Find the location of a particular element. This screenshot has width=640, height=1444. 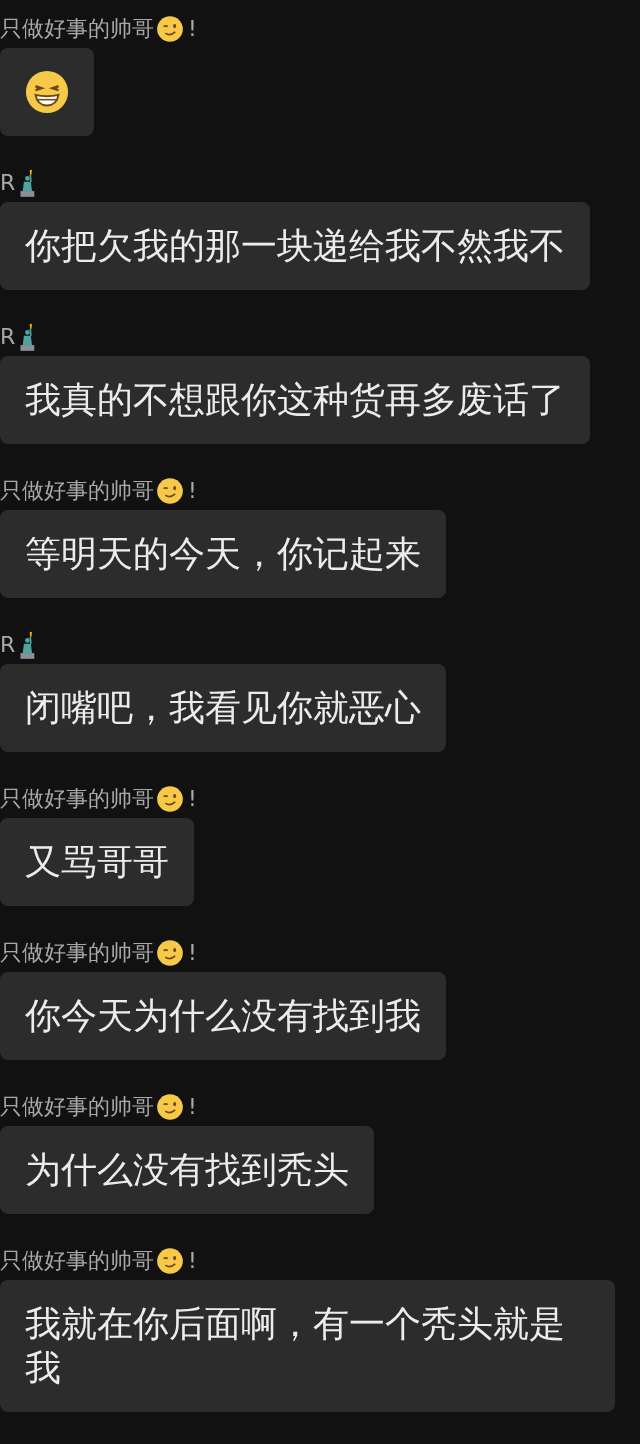

message-bubble: 为什么没有找到秃头 is located at coordinates (187, 1170).